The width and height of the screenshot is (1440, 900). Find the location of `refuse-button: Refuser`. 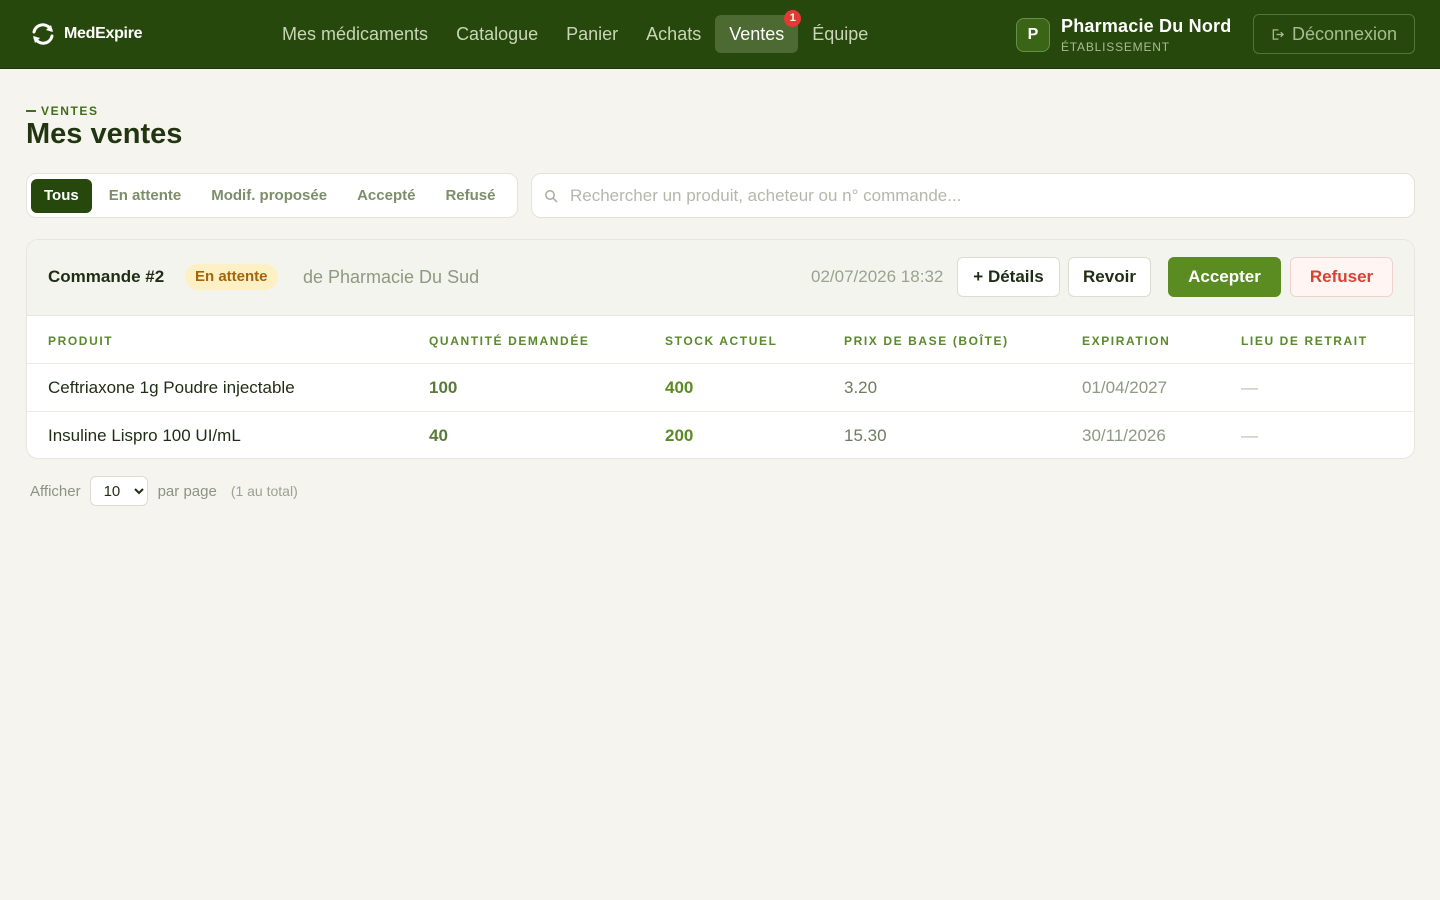

refuse-button: Refuser is located at coordinates (1341, 277).